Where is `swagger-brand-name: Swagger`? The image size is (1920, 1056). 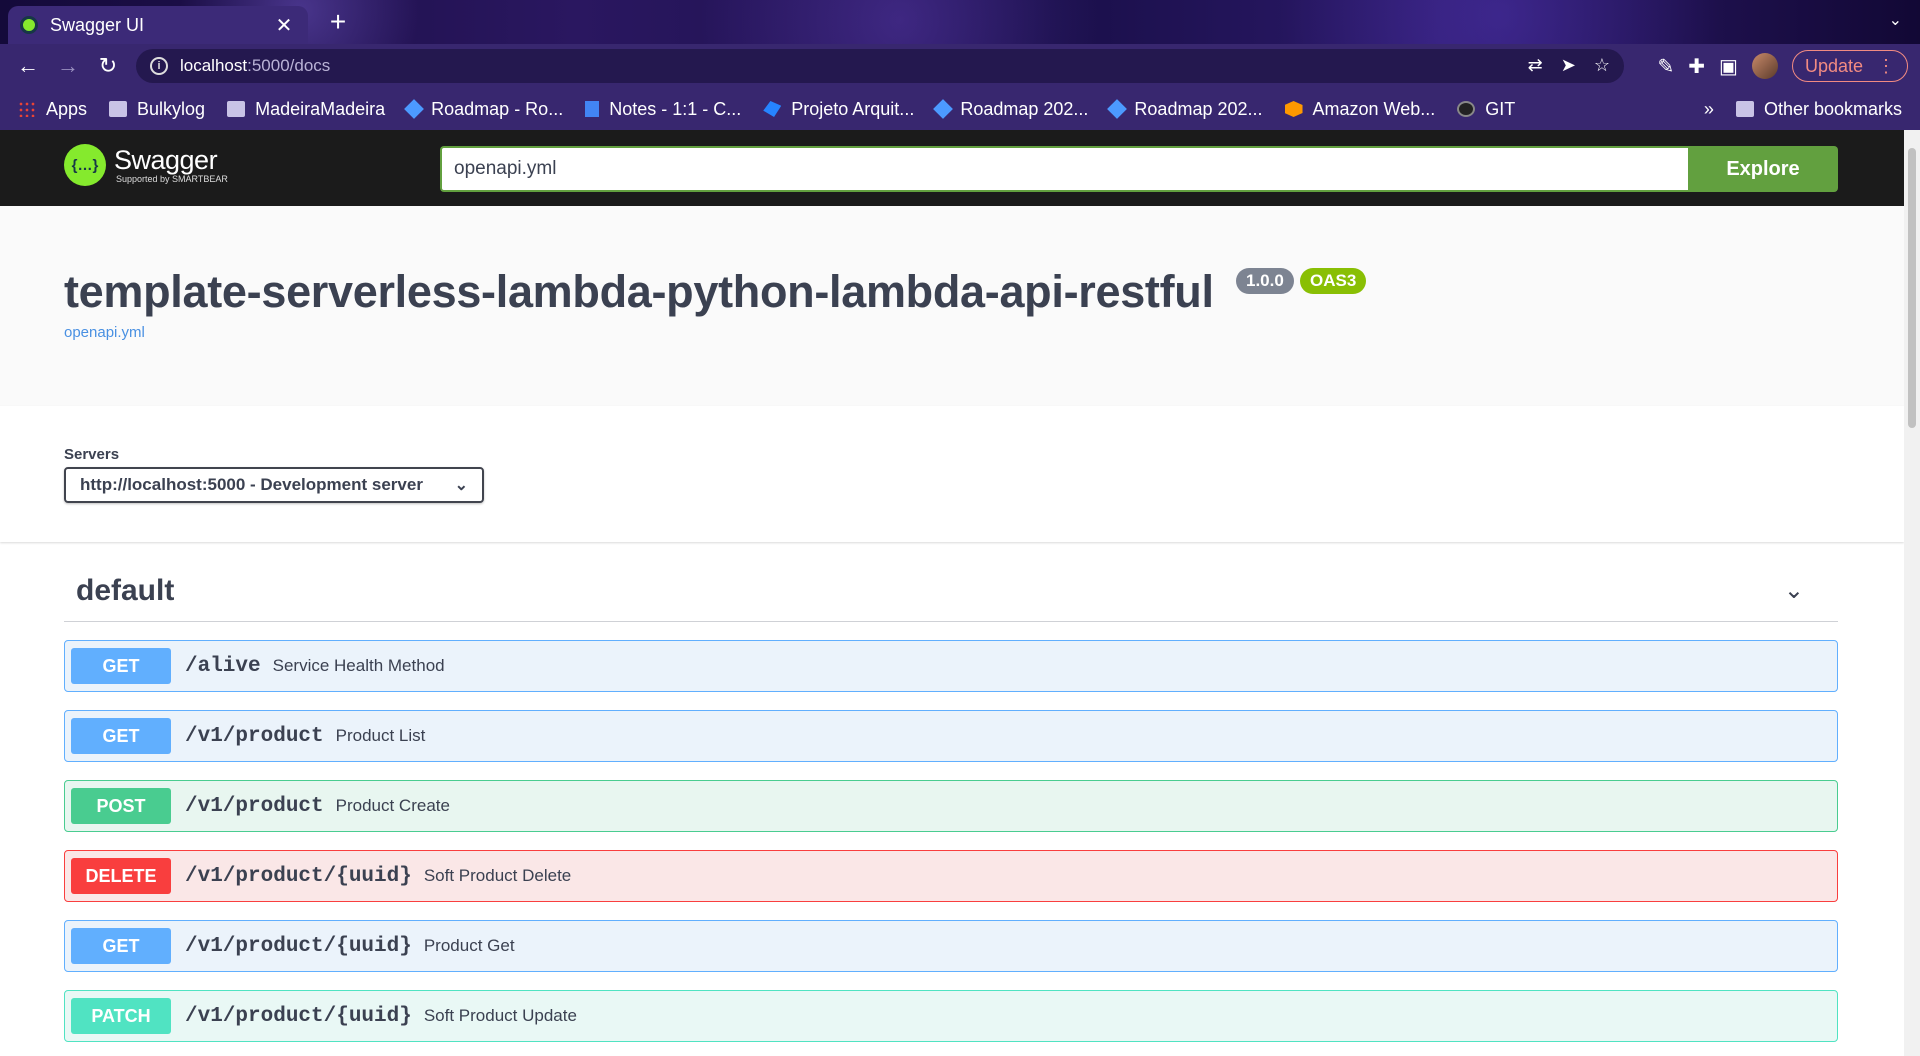
swagger-brand-name: Swagger is located at coordinates (166, 160).